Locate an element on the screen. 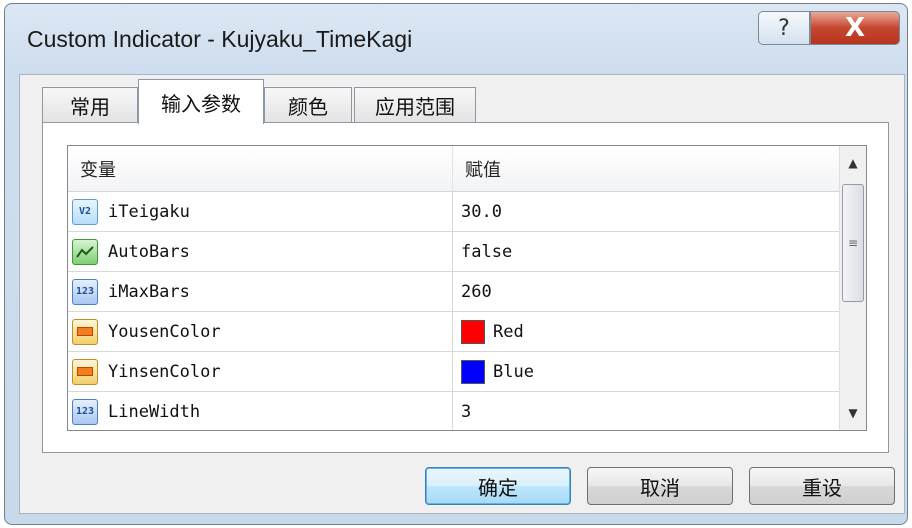 This screenshot has width=912, height=528. column-header-variable: 变量 is located at coordinates (260, 169).